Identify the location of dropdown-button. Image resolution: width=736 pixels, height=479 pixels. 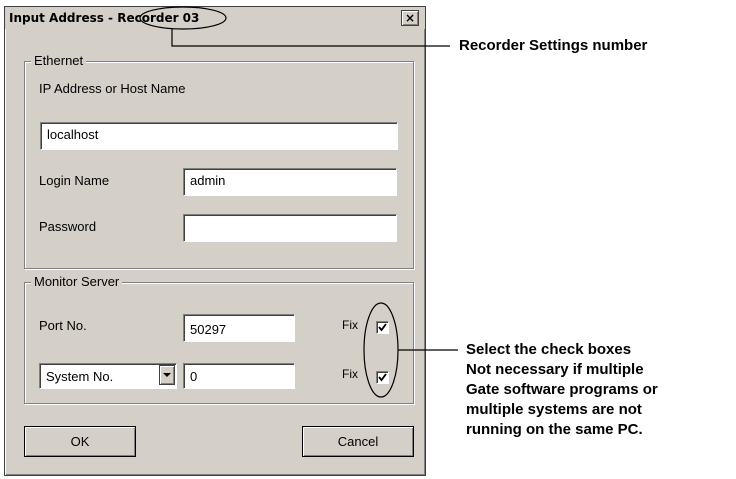
(167, 375).